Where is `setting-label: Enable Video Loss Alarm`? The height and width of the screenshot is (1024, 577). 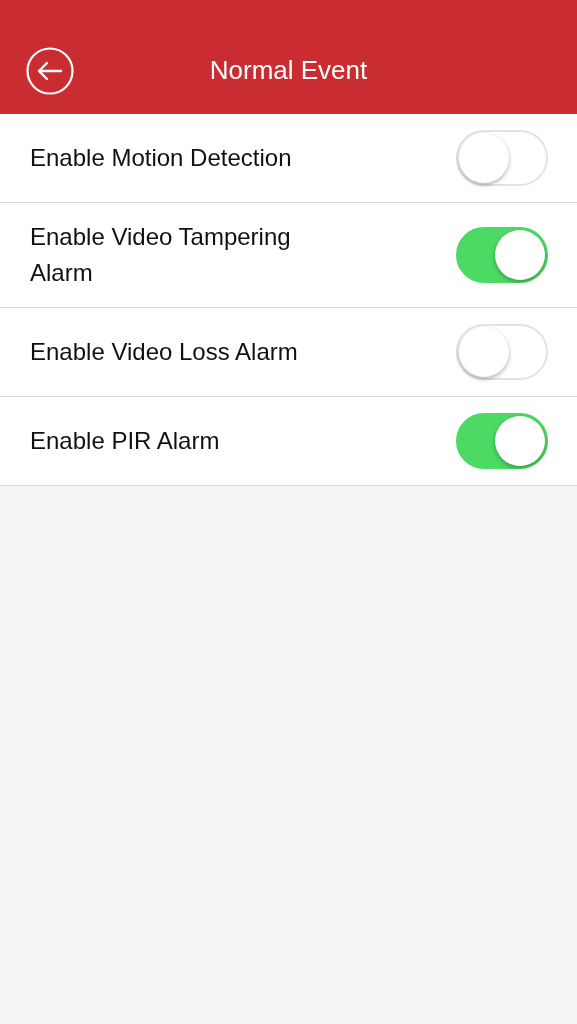 setting-label: Enable Video Loss Alarm is located at coordinates (164, 352).